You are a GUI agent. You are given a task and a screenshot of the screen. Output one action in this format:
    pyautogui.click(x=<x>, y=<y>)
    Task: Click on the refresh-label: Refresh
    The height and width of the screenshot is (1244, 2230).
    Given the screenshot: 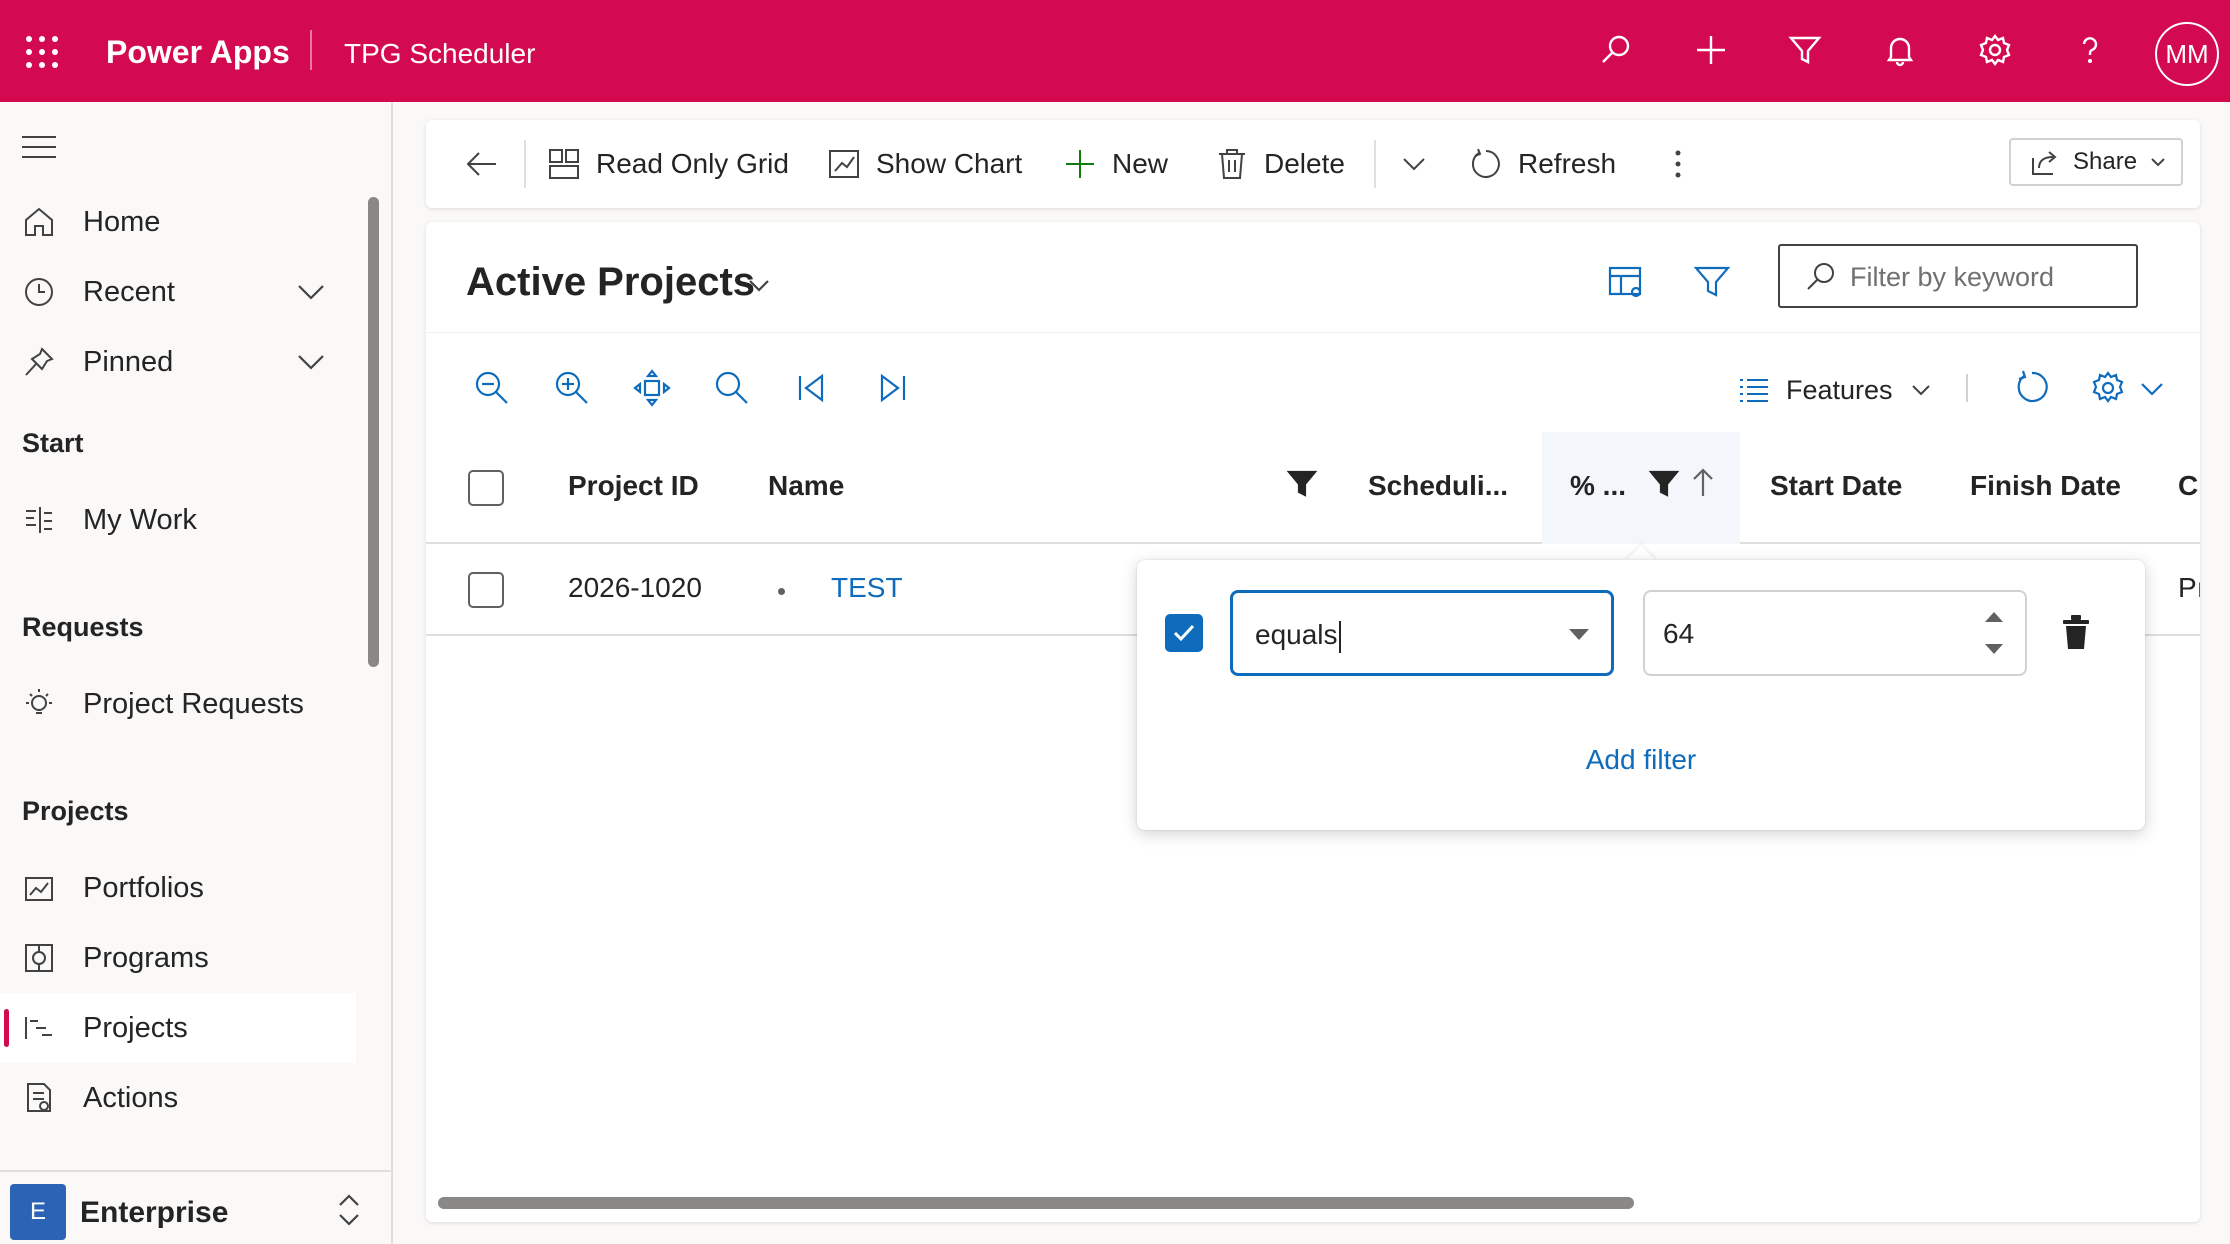 What is the action you would take?
    pyautogui.click(x=1567, y=163)
    